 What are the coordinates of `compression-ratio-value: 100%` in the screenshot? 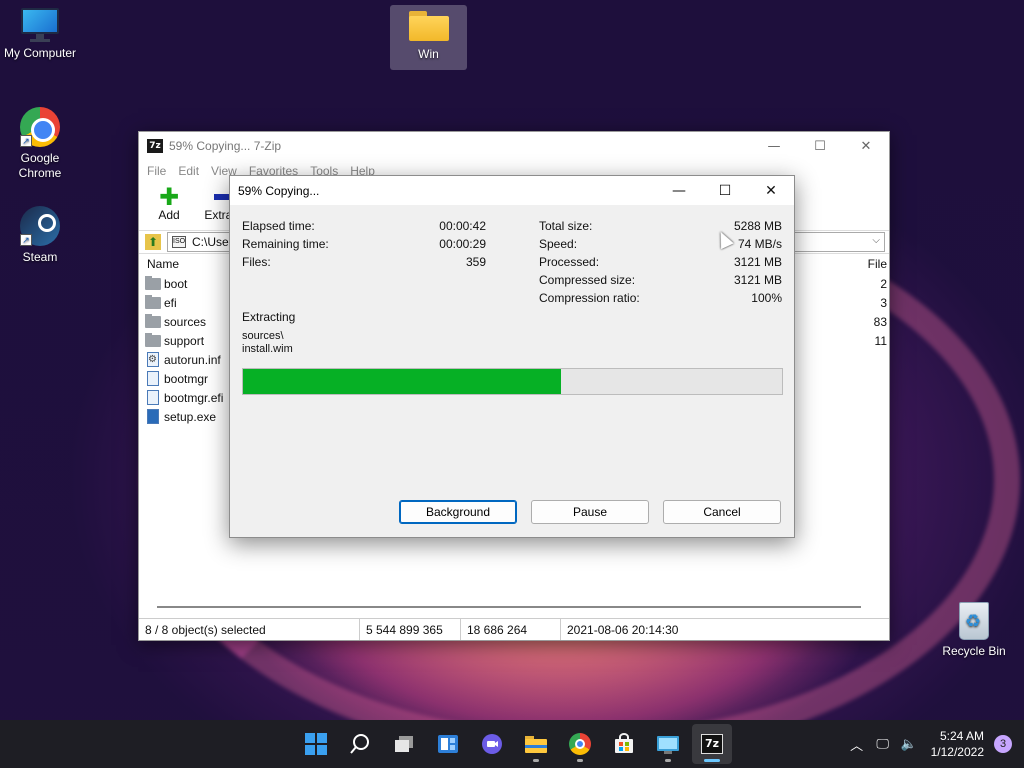 It's located at (766, 298).